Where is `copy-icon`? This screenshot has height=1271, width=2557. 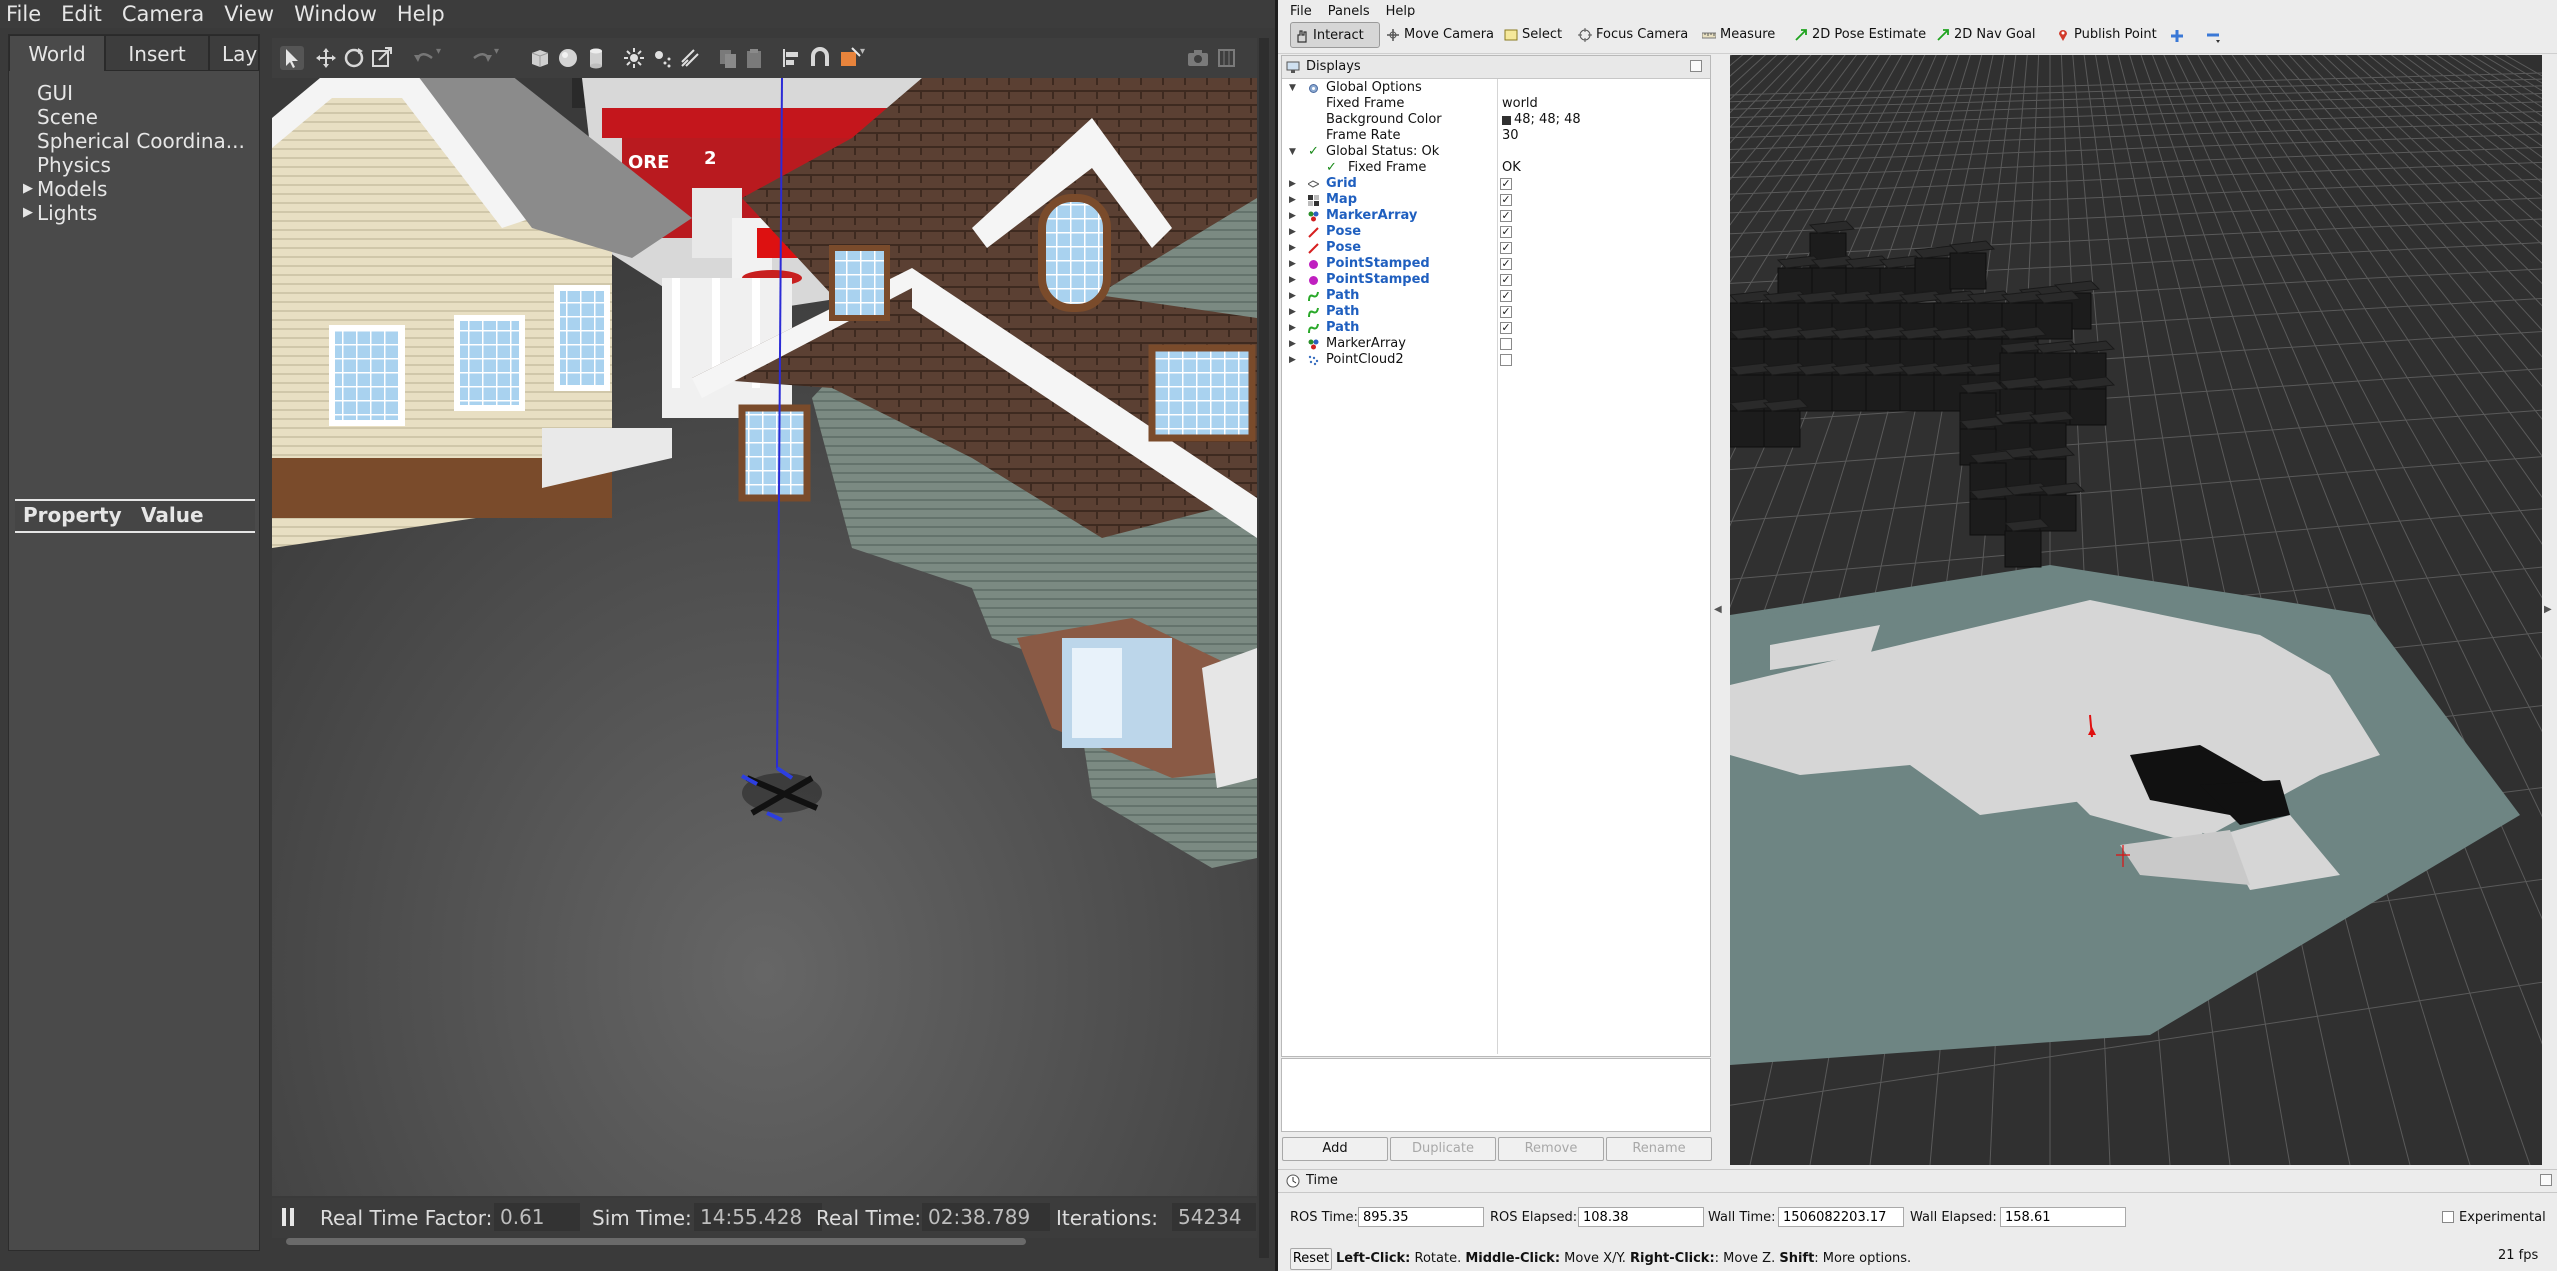 copy-icon is located at coordinates (728, 58).